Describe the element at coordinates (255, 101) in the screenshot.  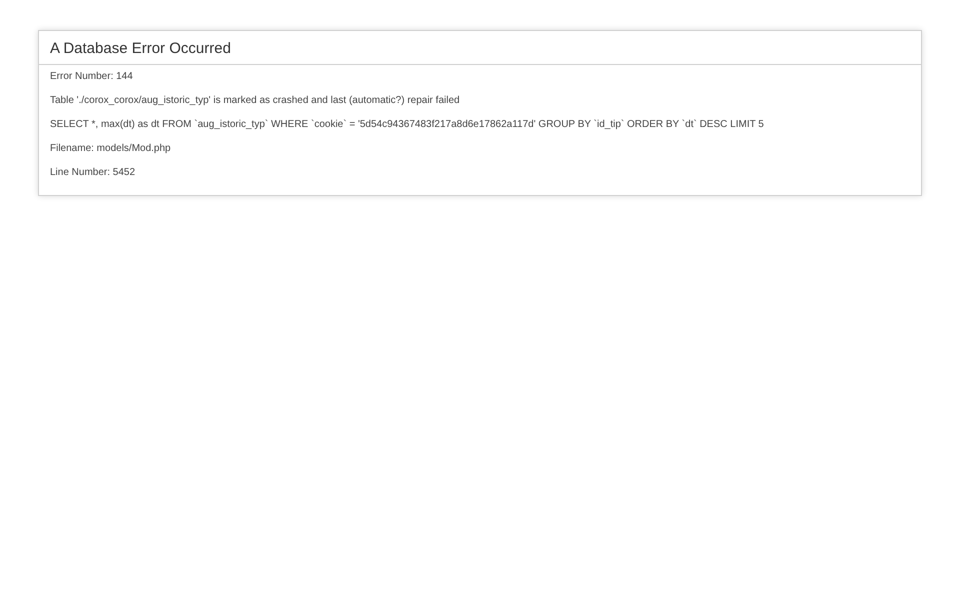
I see `error-detail: Table './corox_corox/aug_istoric_typ' is marked as crashed and last (automatic?) repair failed` at that location.